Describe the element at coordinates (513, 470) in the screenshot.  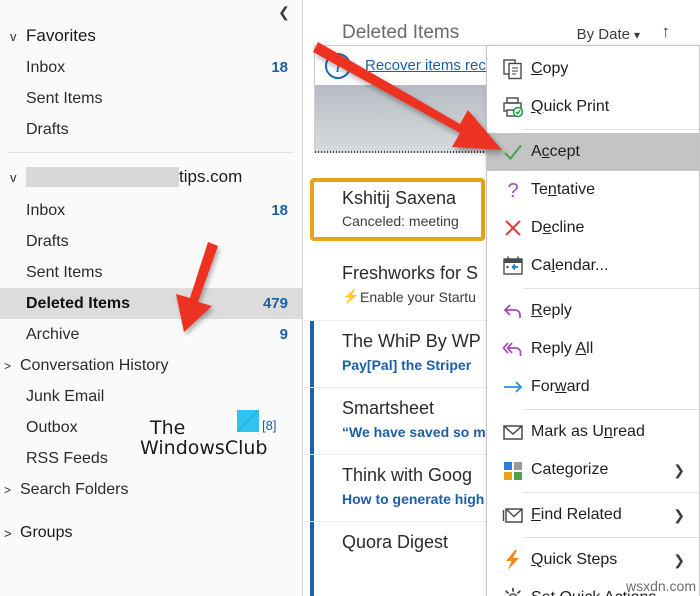
I see `categorize-squares-icon` at that location.